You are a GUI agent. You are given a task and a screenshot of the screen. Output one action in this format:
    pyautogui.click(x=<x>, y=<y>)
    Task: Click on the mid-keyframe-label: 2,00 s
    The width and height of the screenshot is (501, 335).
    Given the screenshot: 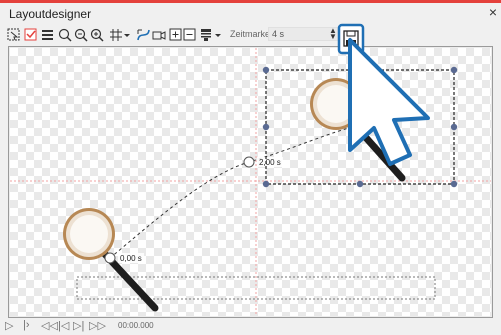 What is the action you would take?
    pyautogui.click(x=270, y=162)
    